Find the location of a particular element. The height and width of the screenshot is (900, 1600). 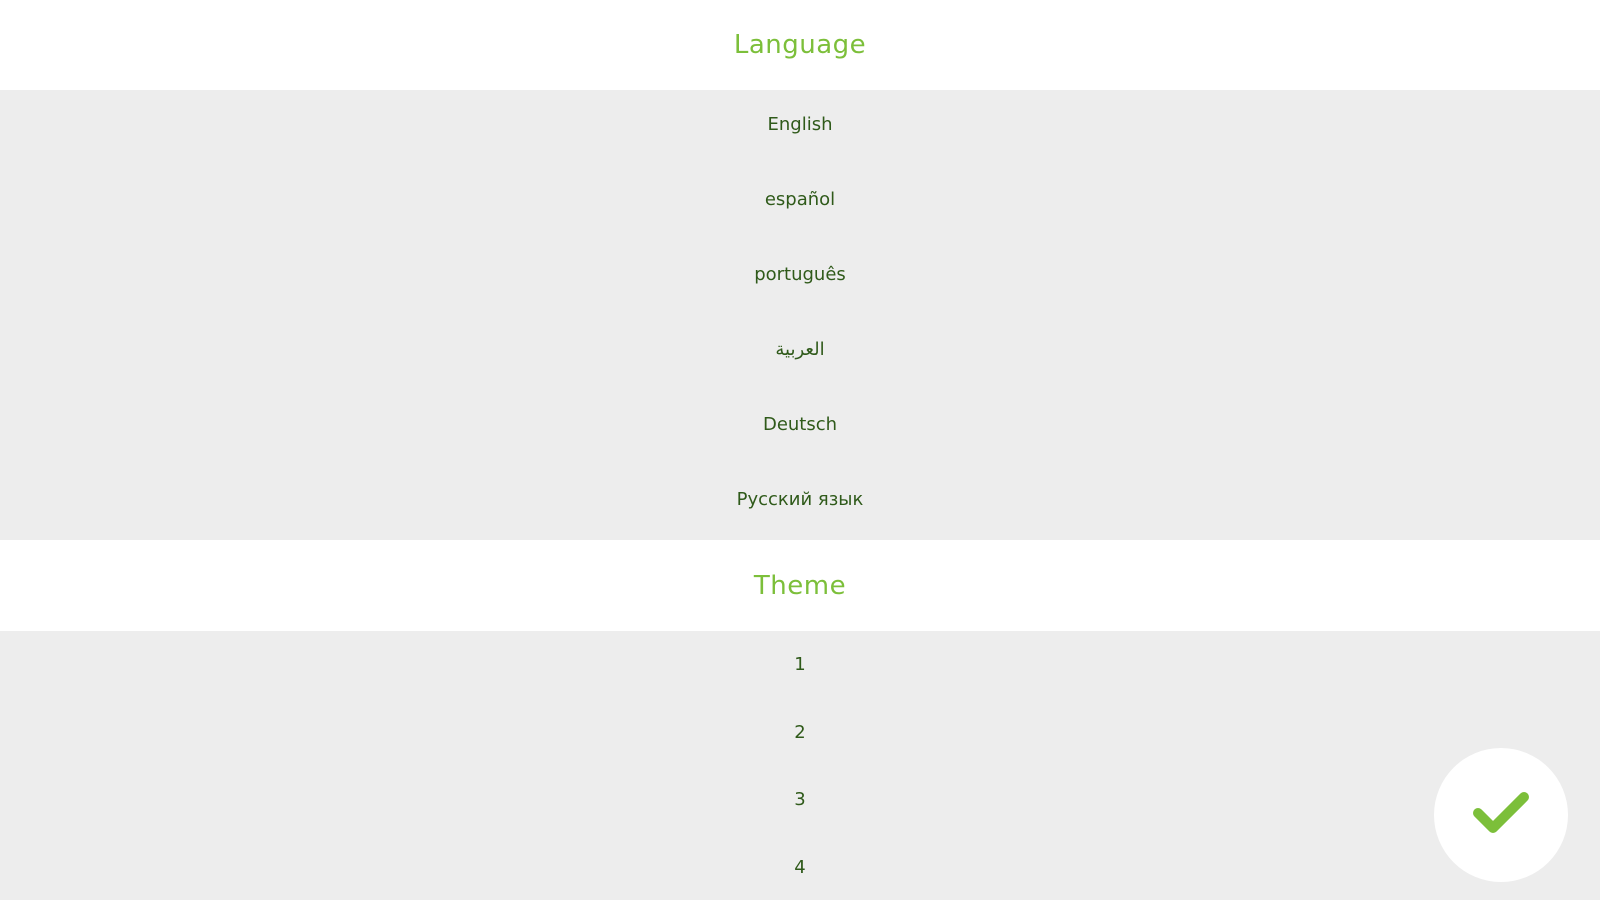

language-header: Language is located at coordinates (800, 45).